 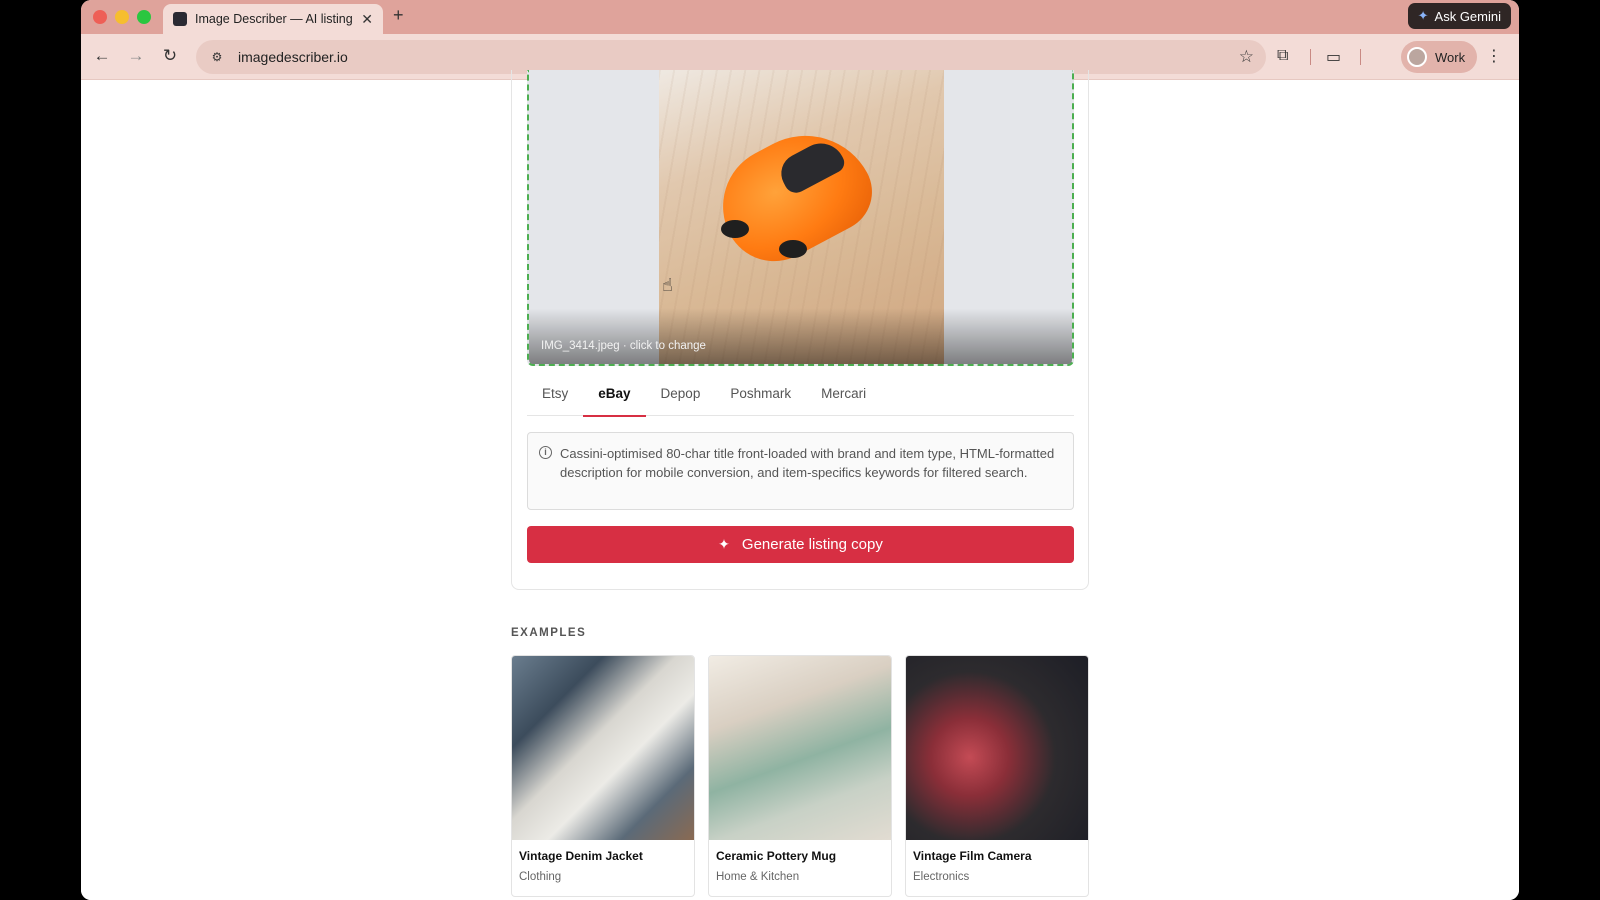 I want to click on forward-arrow-icon: →, so click(x=136, y=56).